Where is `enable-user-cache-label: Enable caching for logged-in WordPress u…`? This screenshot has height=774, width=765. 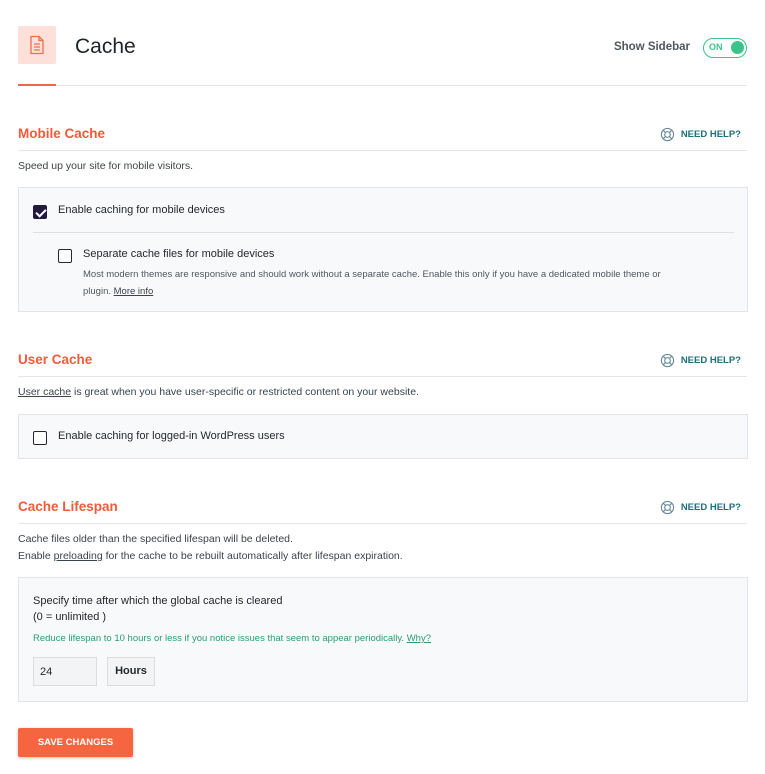
enable-user-cache-label: Enable caching for logged-in WordPress u… is located at coordinates (171, 436).